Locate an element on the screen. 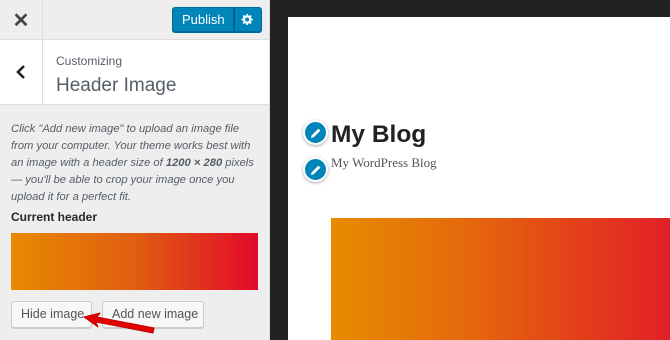  gear-icon is located at coordinates (247, 19).